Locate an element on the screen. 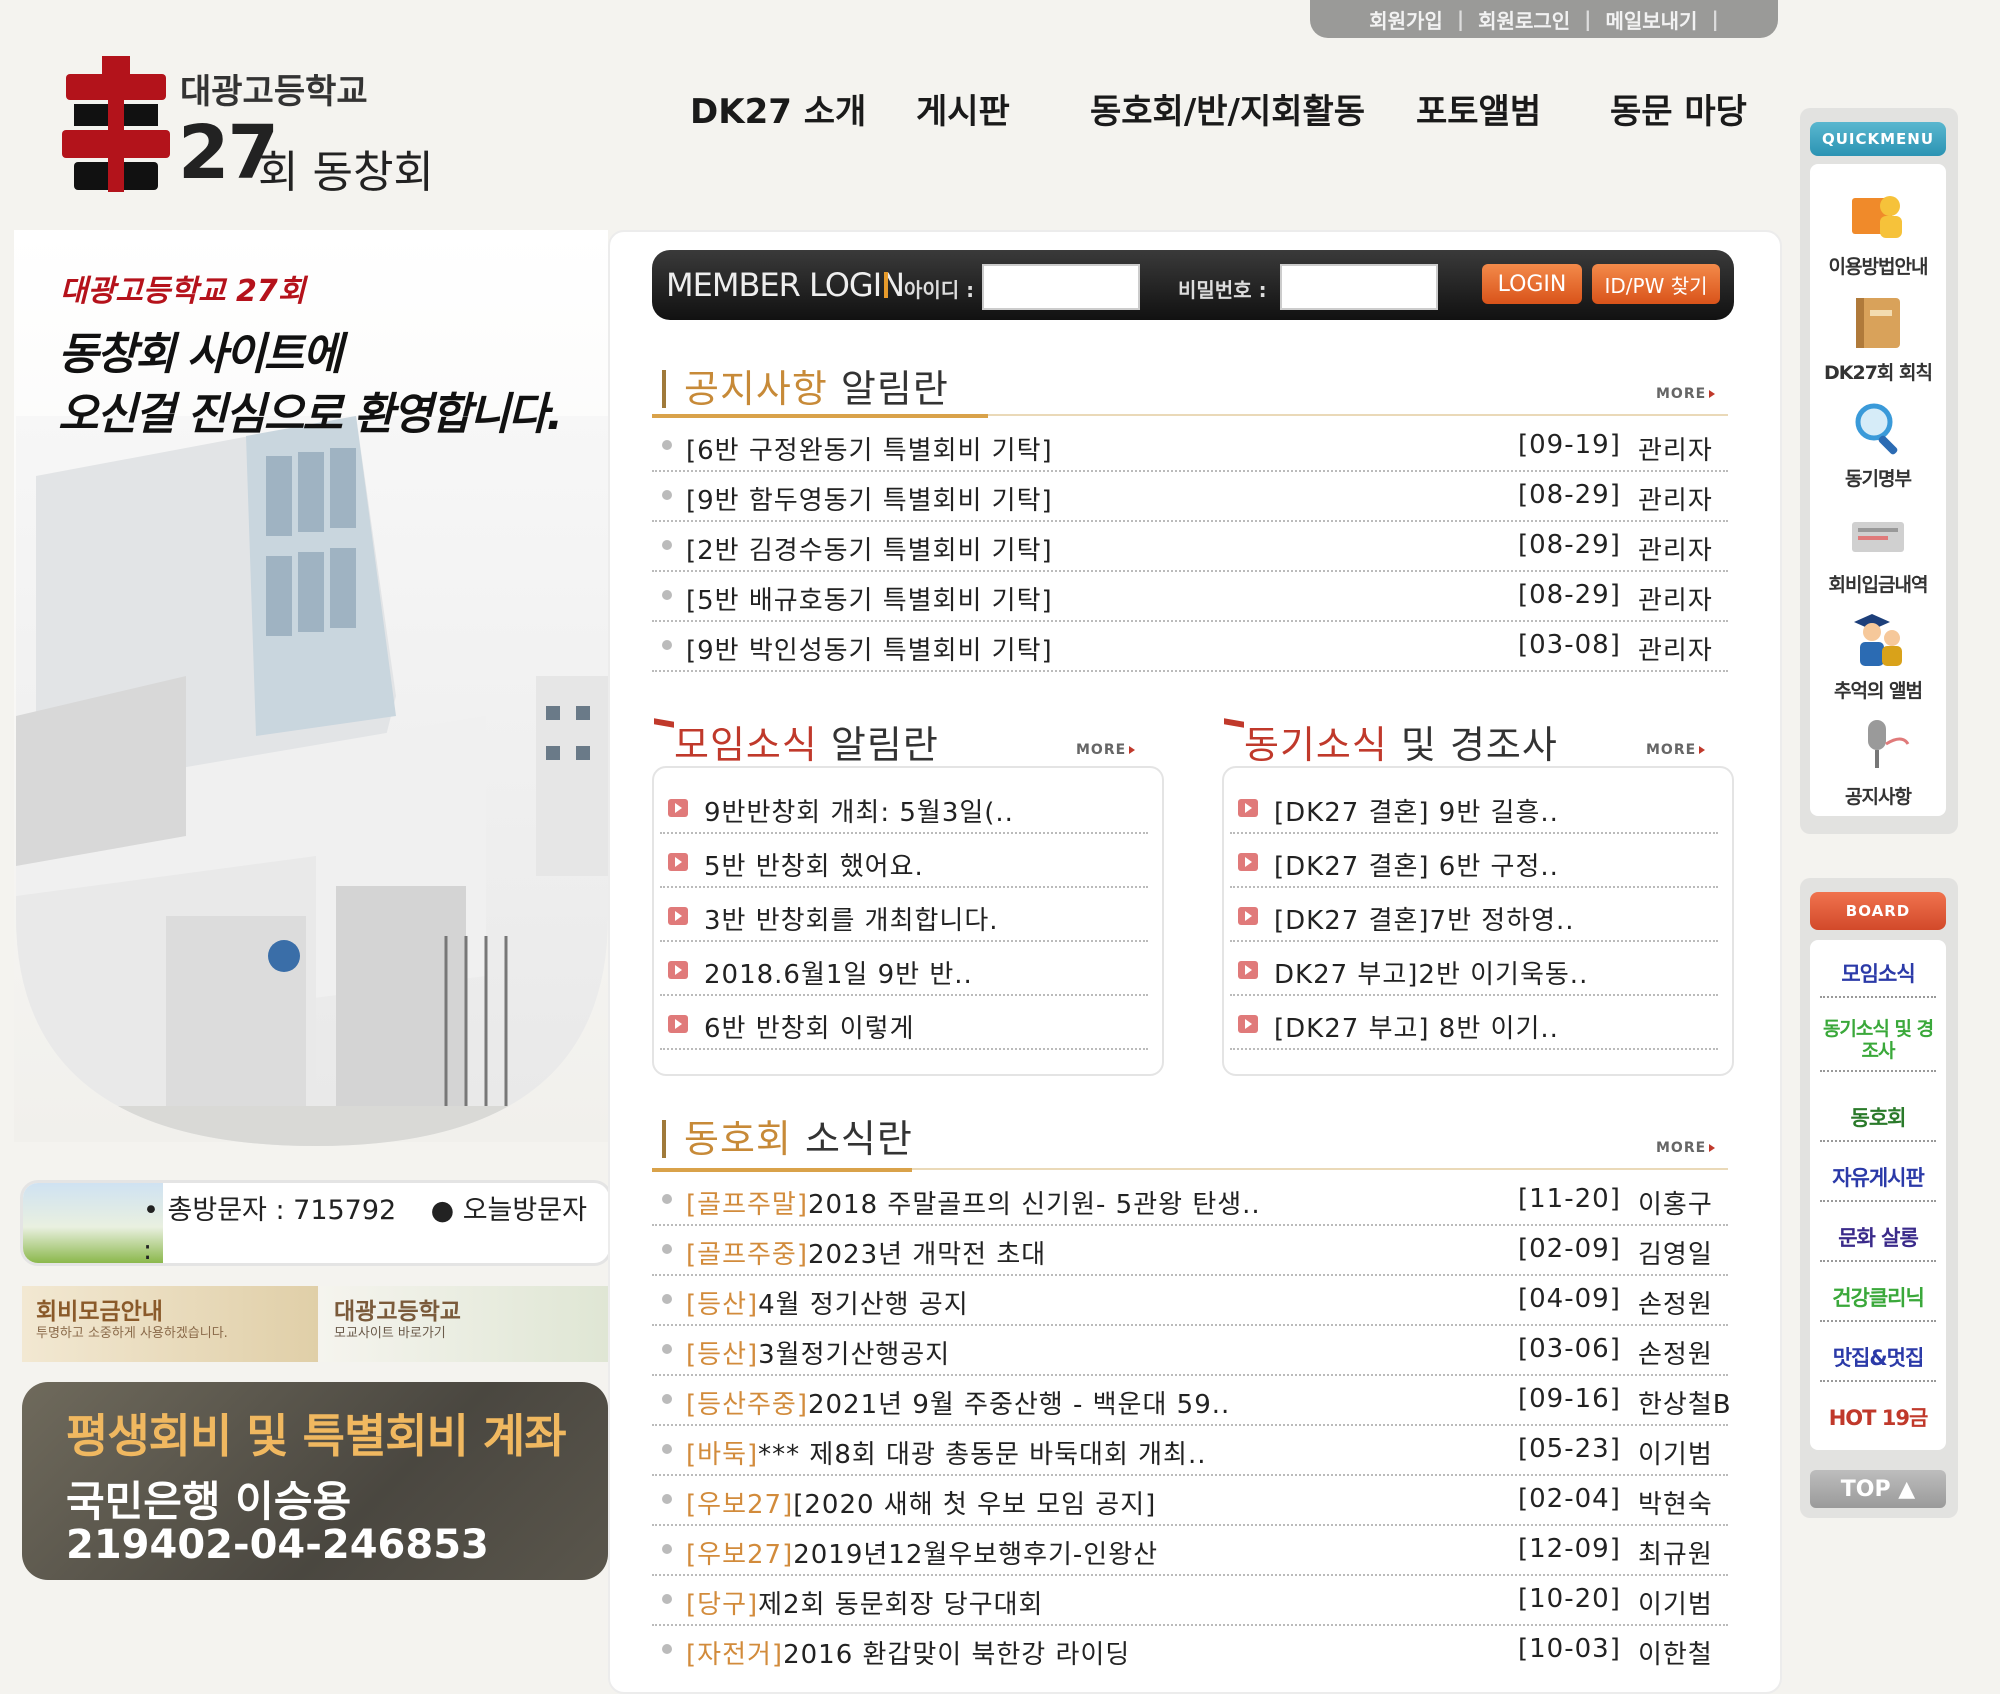  meeting-row: 5반 반창회 했어요. is located at coordinates (904, 861).